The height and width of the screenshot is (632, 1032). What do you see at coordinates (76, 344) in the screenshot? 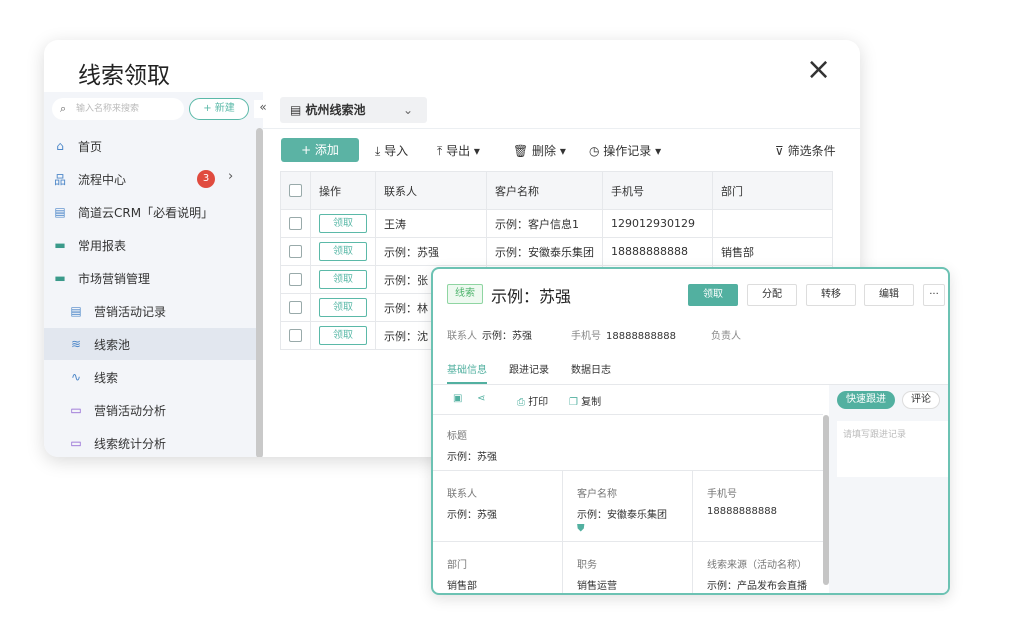
I see `pool-icon: ≋` at bounding box center [76, 344].